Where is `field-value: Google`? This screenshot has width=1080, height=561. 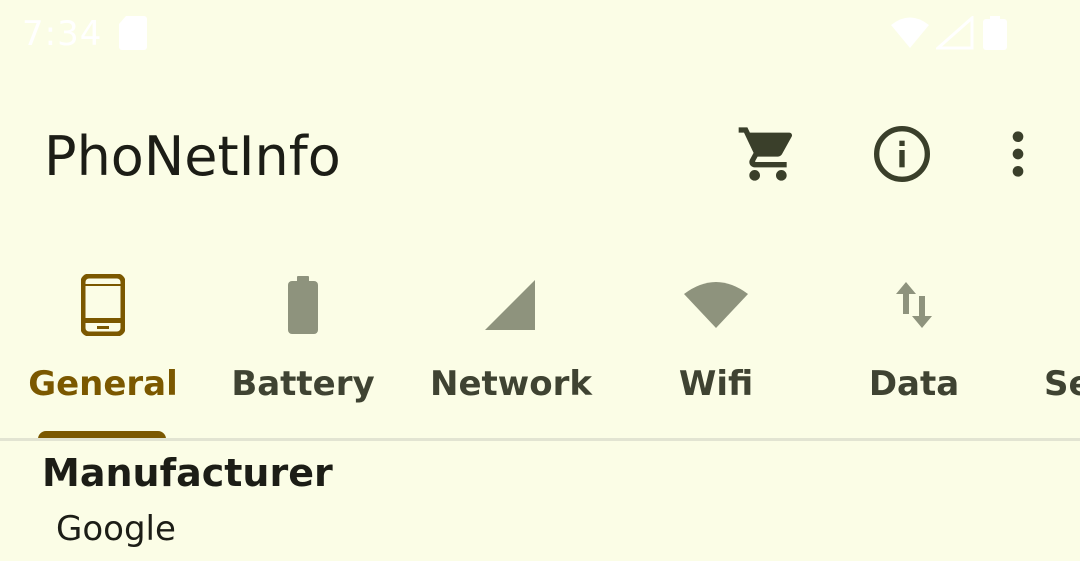
field-value: Google is located at coordinates (116, 529).